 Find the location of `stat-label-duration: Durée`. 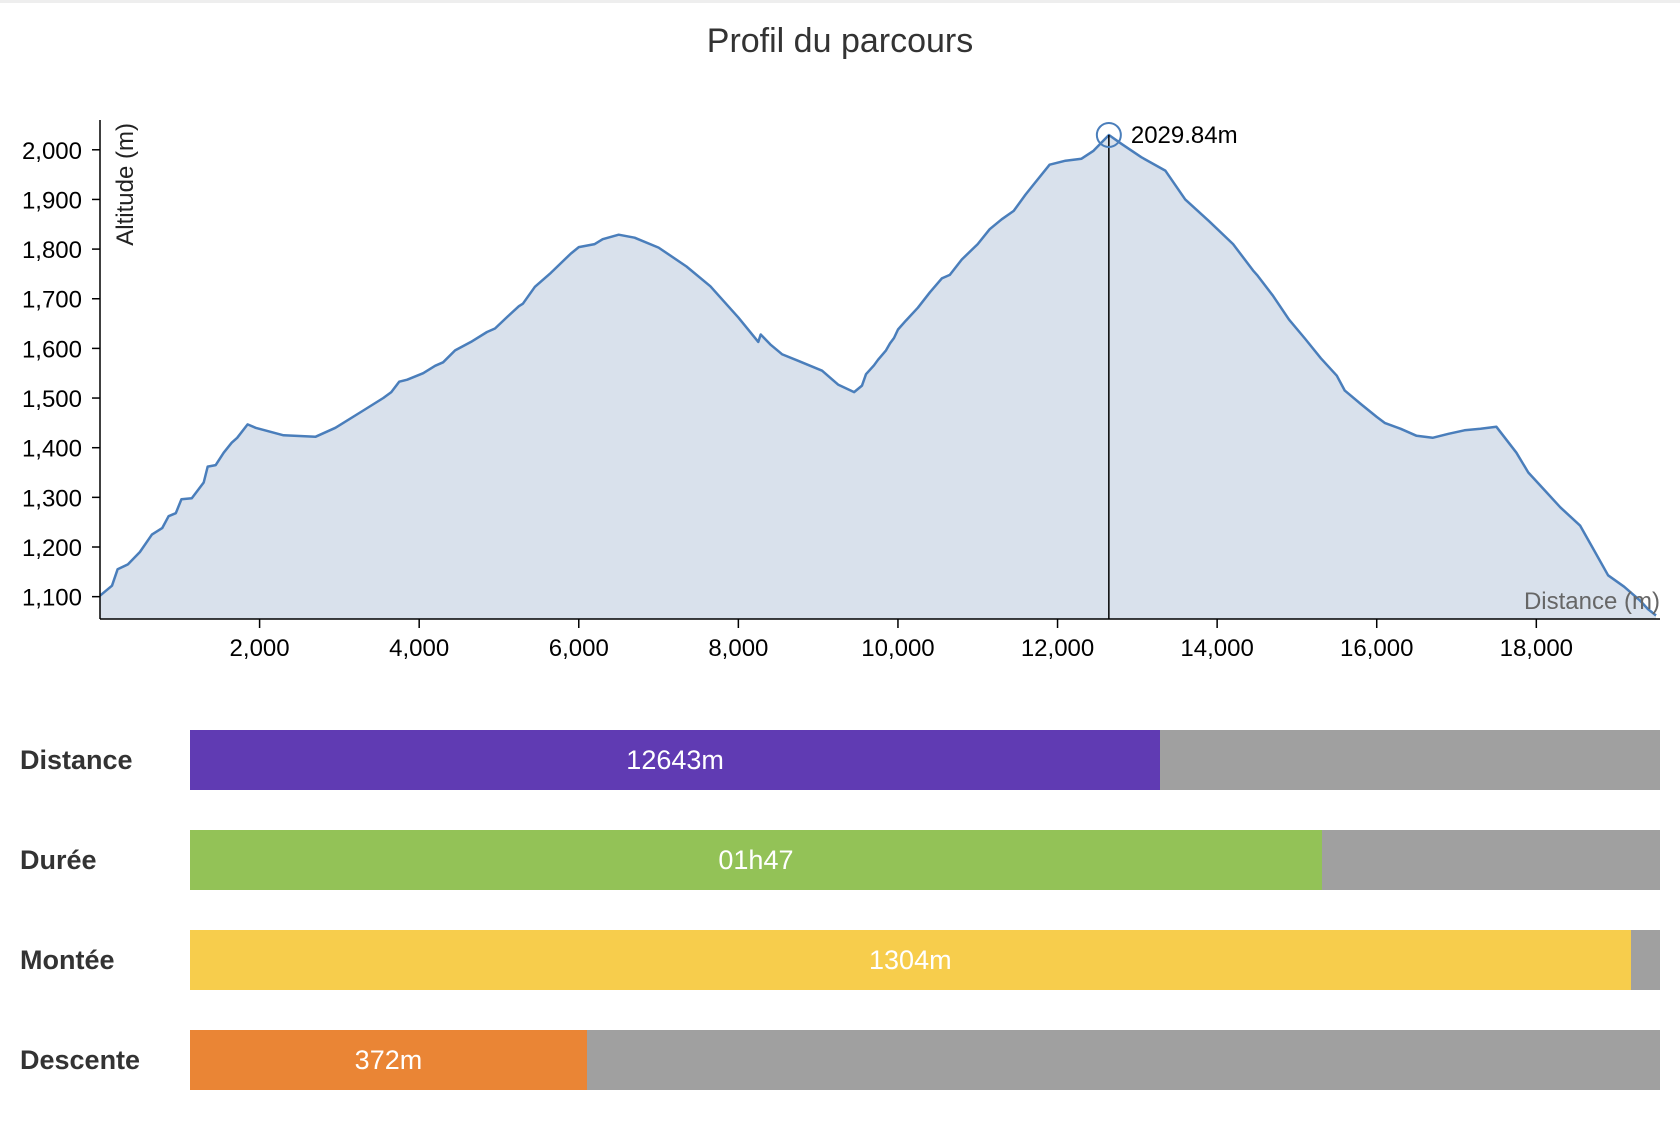

stat-label-duration: Durée is located at coordinates (58, 860).